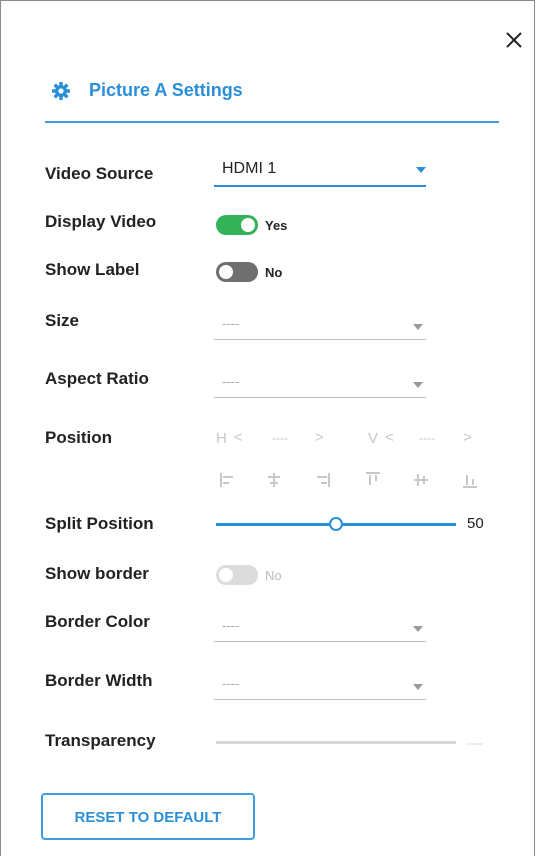  I want to click on position-v-value: ----, so click(427, 438).